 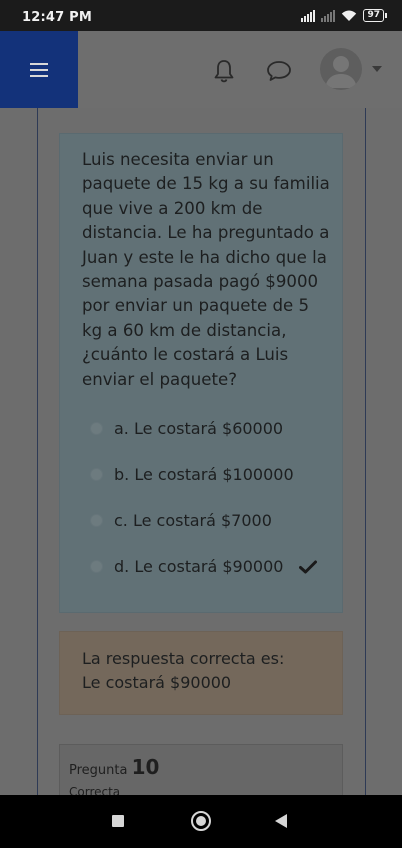 What do you see at coordinates (204, 474) in the screenshot?
I see `option-label: b. Le costará $100000` at bounding box center [204, 474].